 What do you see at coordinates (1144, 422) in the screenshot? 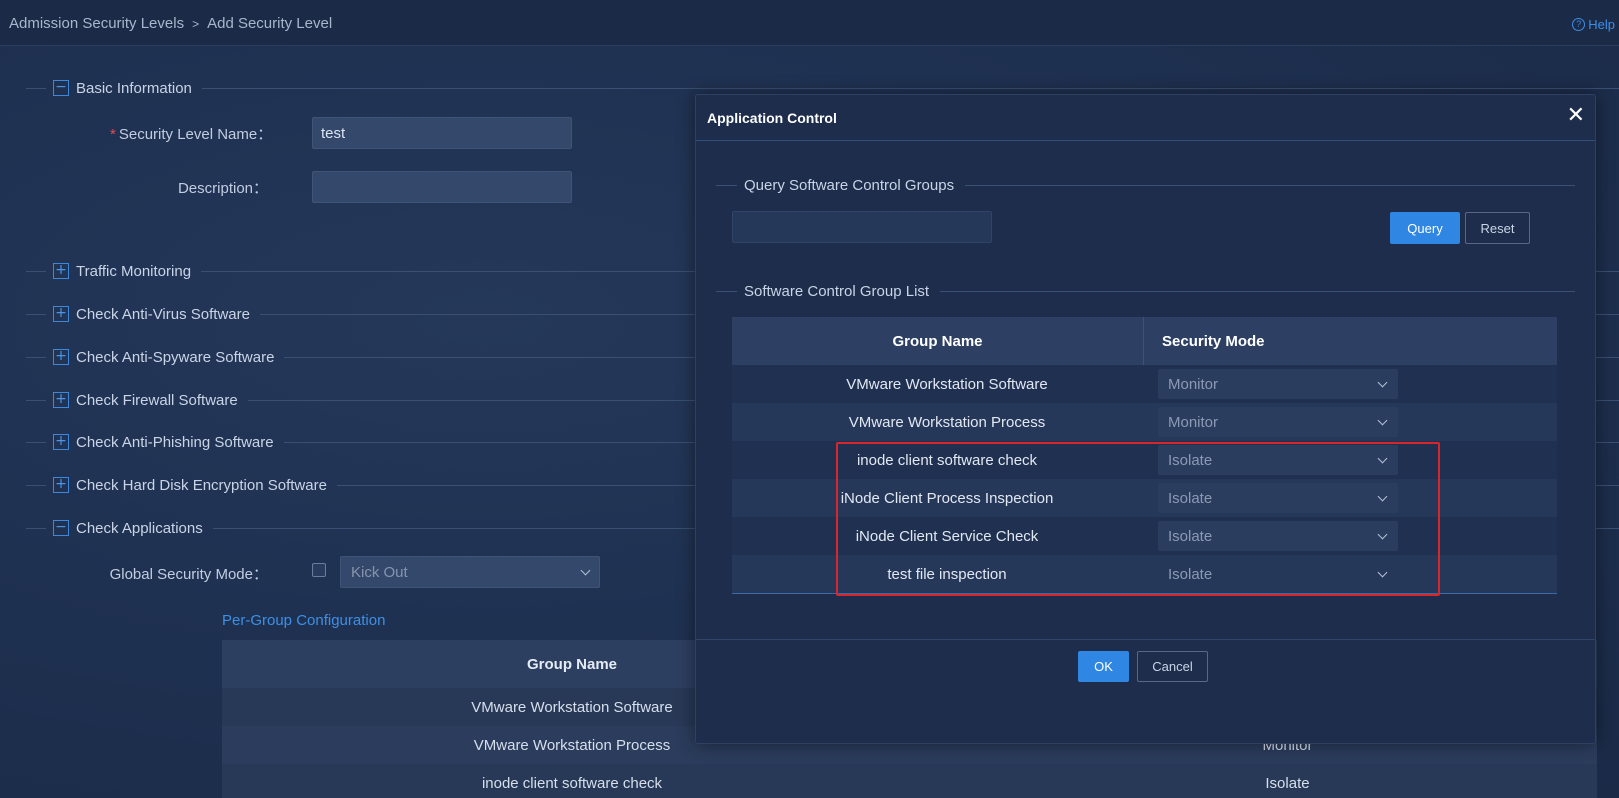
I see `table-row: VMware Workstation Process Monitor` at bounding box center [1144, 422].